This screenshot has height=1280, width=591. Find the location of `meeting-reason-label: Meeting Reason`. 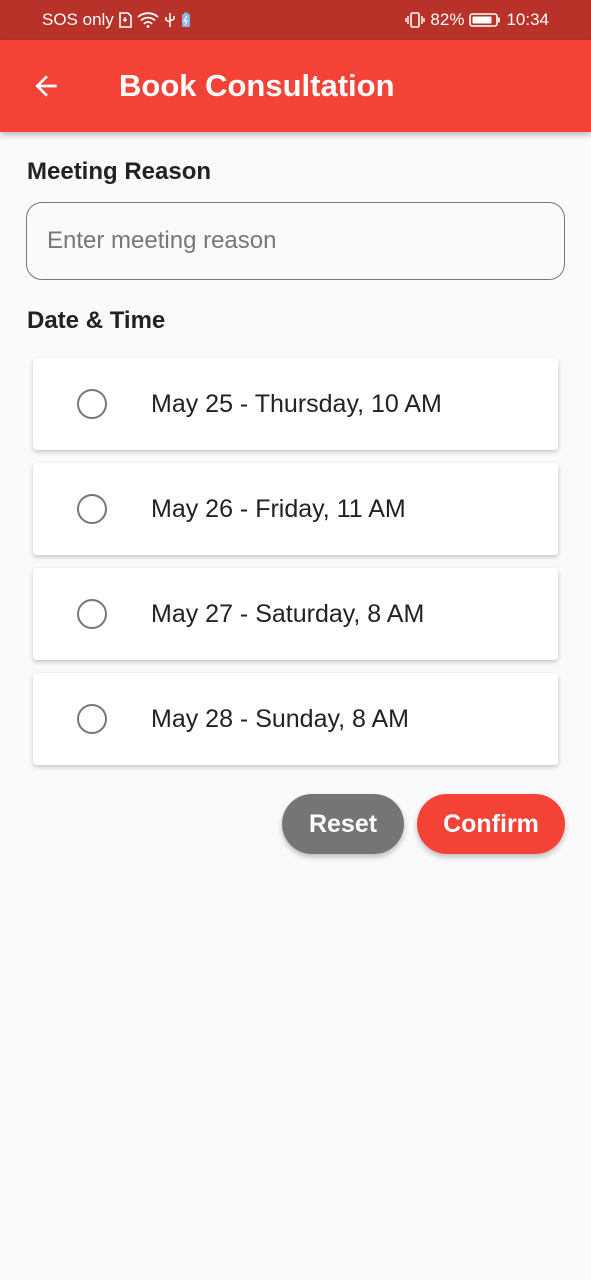

meeting-reason-label: Meeting Reason is located at coordinates (119, 171).